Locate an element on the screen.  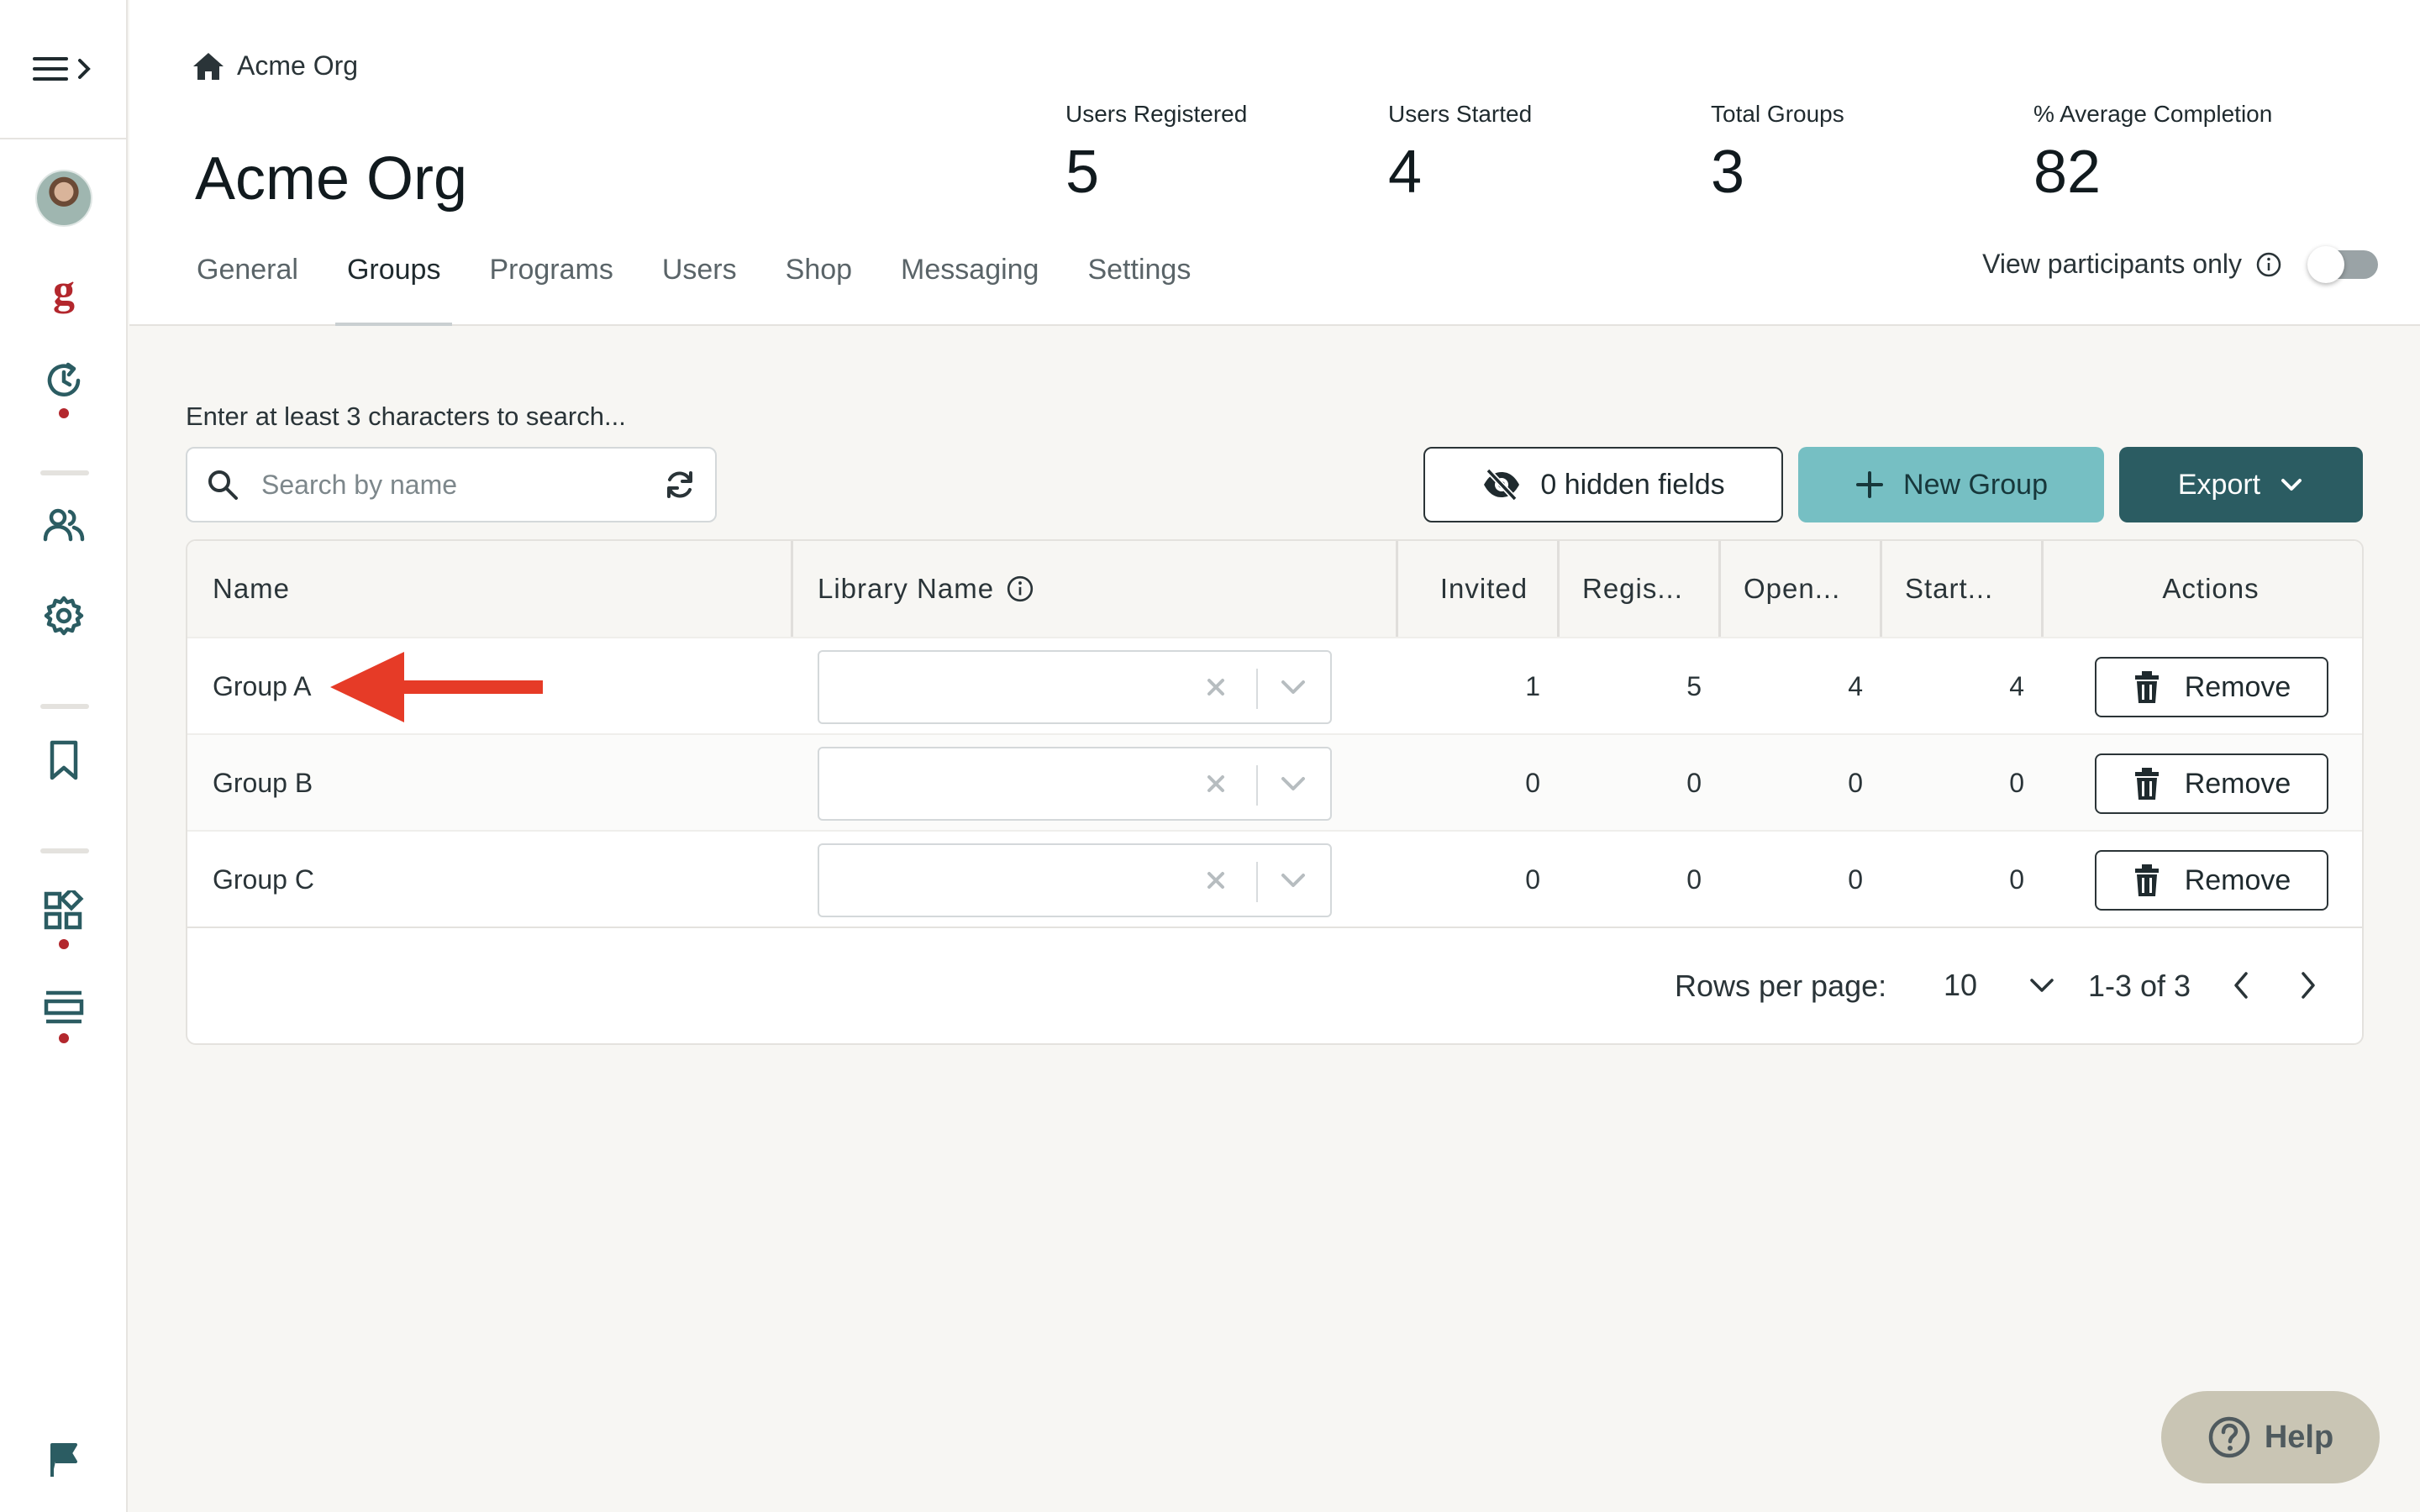
sidebar-avatar is located at coordinates (64, 198).